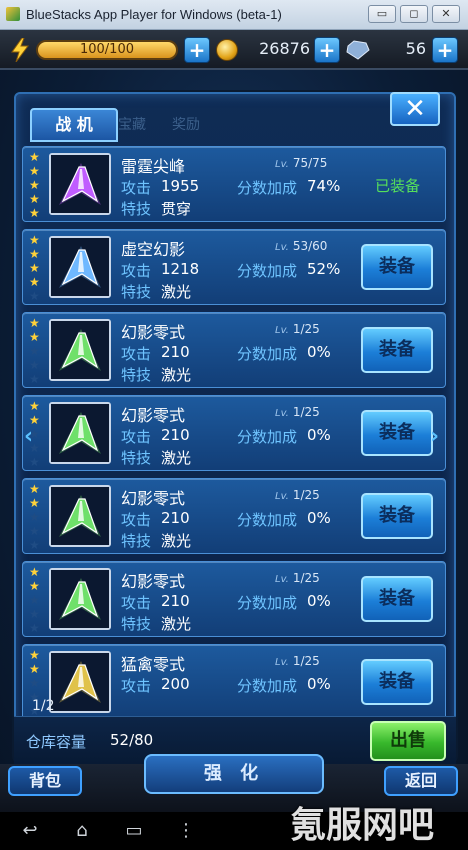 The image size is (468, 850). Describe the element at coordinates (153, 249) in the screenshot. I see `ship-name: 虚空幻影` at that location.